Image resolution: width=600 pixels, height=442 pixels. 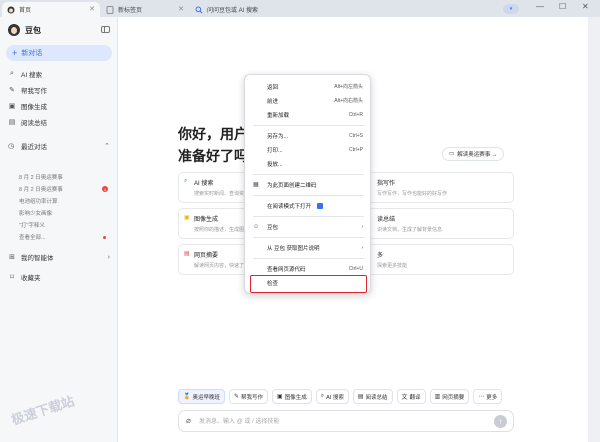 What do you see at coordinates (12, 257) in the screenshot?
I see `grid-icon: ⊞` at bounding box center [12, 257].